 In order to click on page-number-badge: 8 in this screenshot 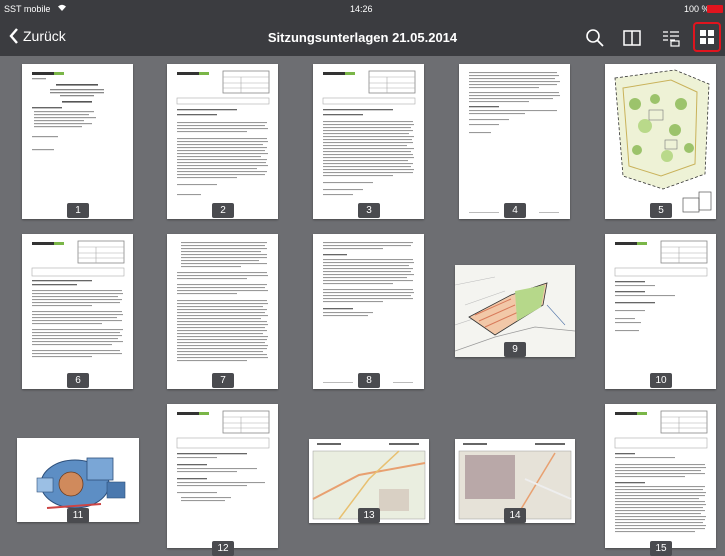, I will do `click(369, 380)`.